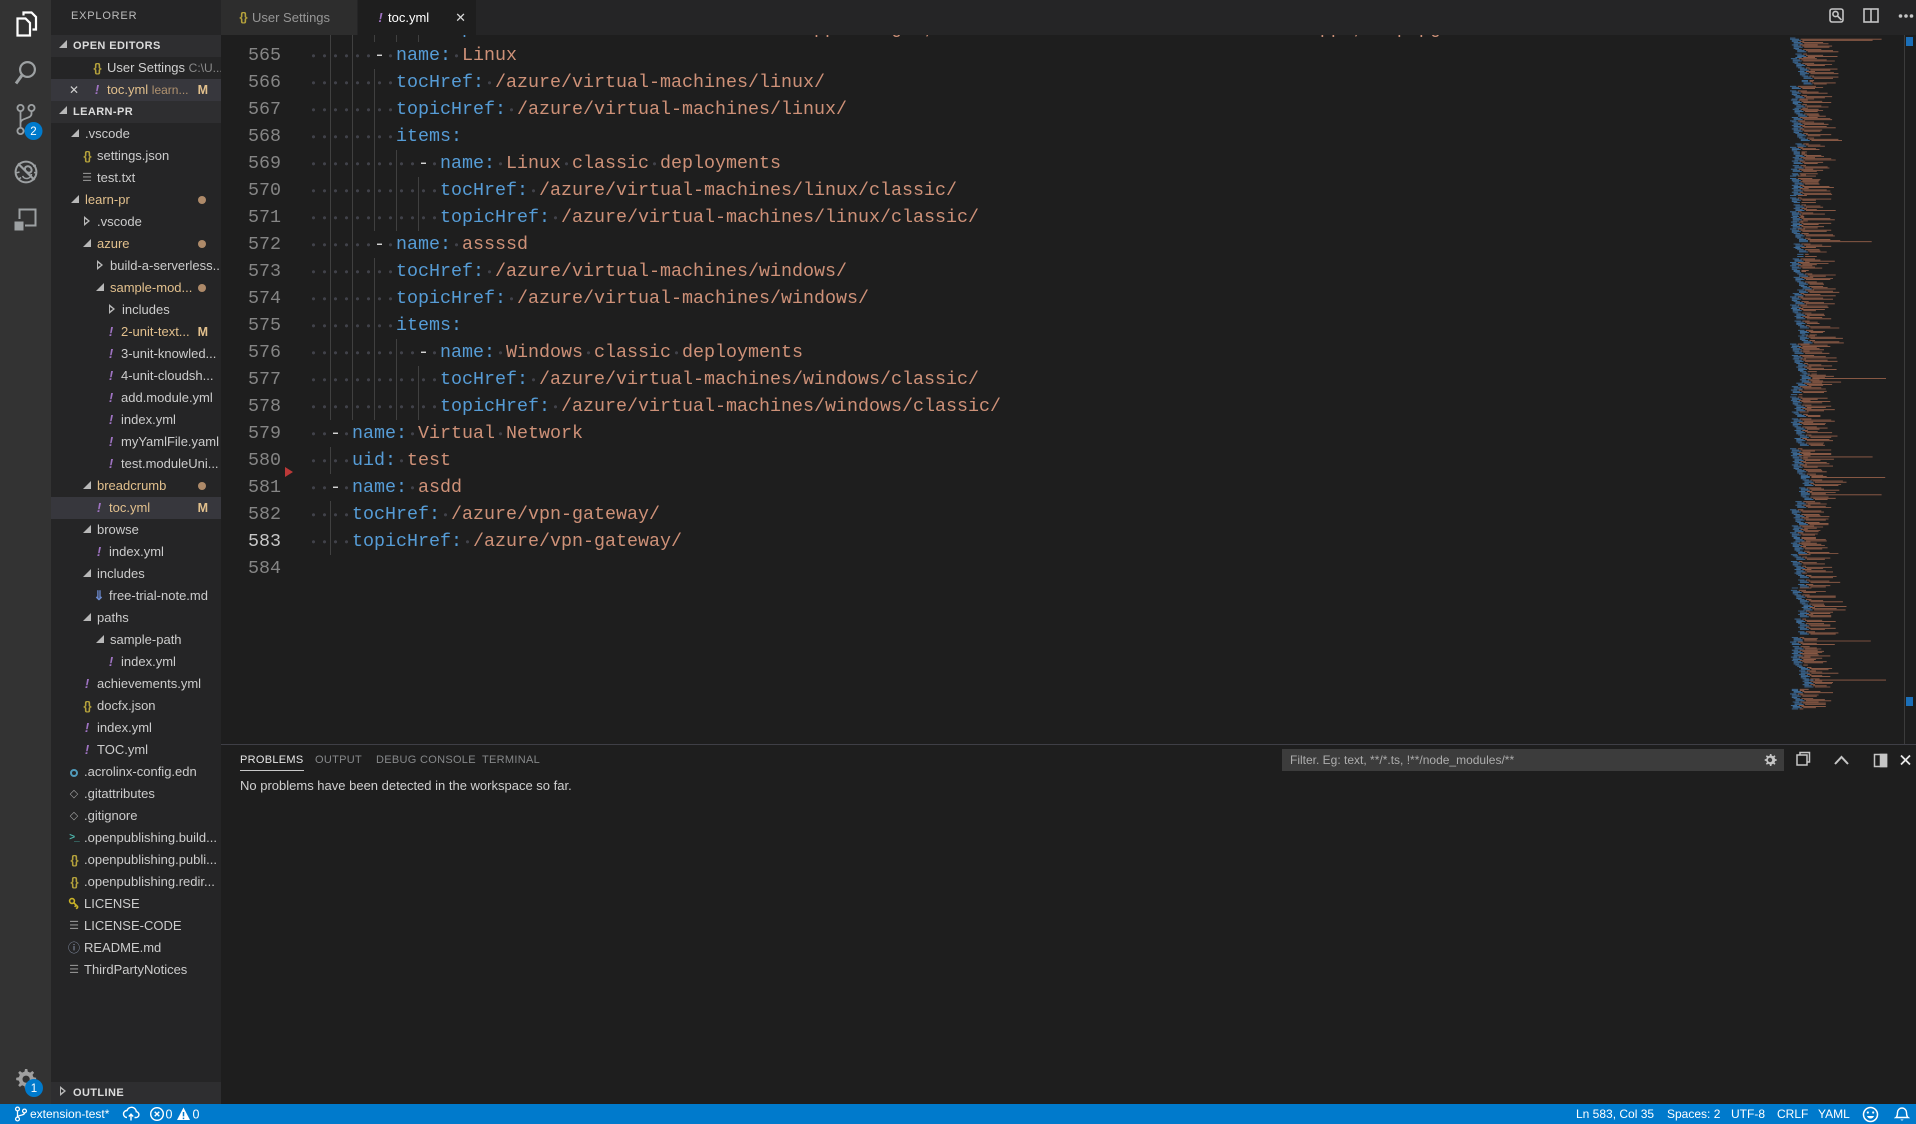  I want to click on svg-text: 2, so click(33, 132).